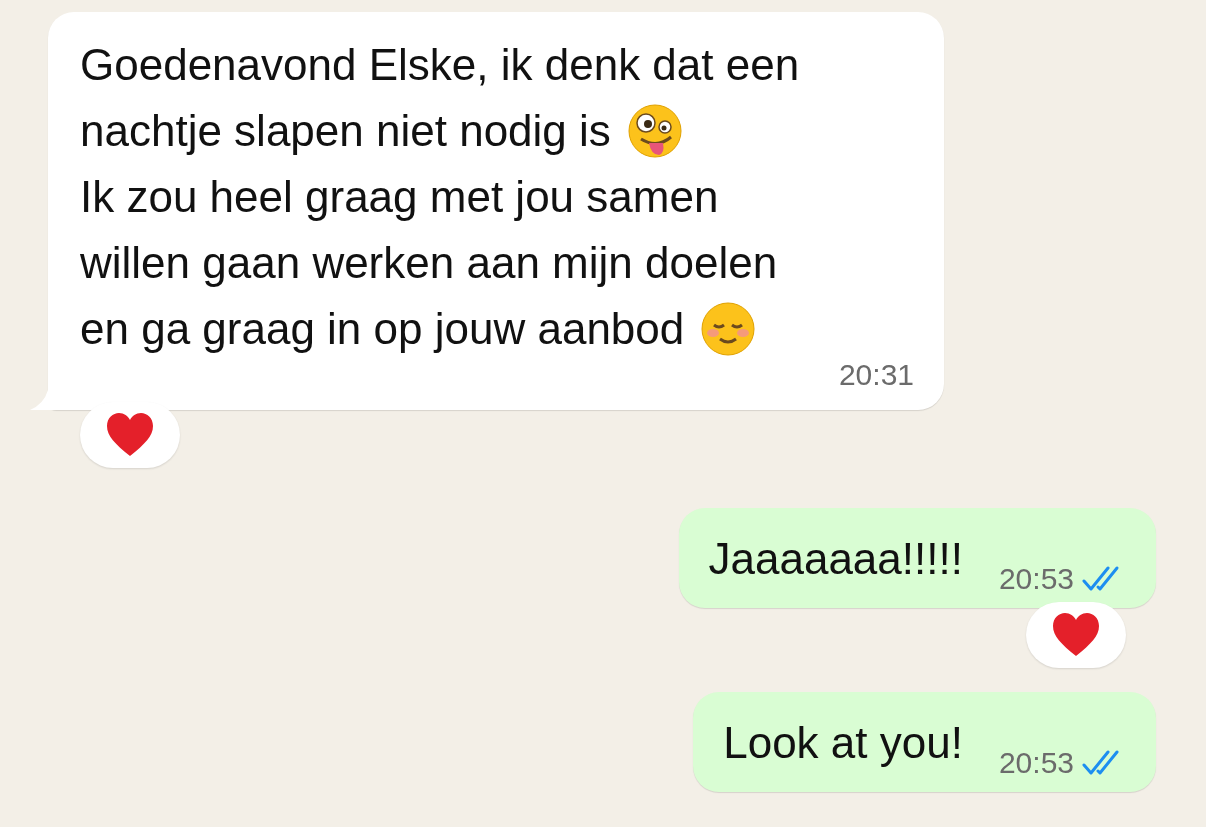 This screenshot has height=827, width=1206. Describe the element at coordinates (399, 197) in the screenshot. I see `message-text: Ik zou heel graag met jou samen` at that location.